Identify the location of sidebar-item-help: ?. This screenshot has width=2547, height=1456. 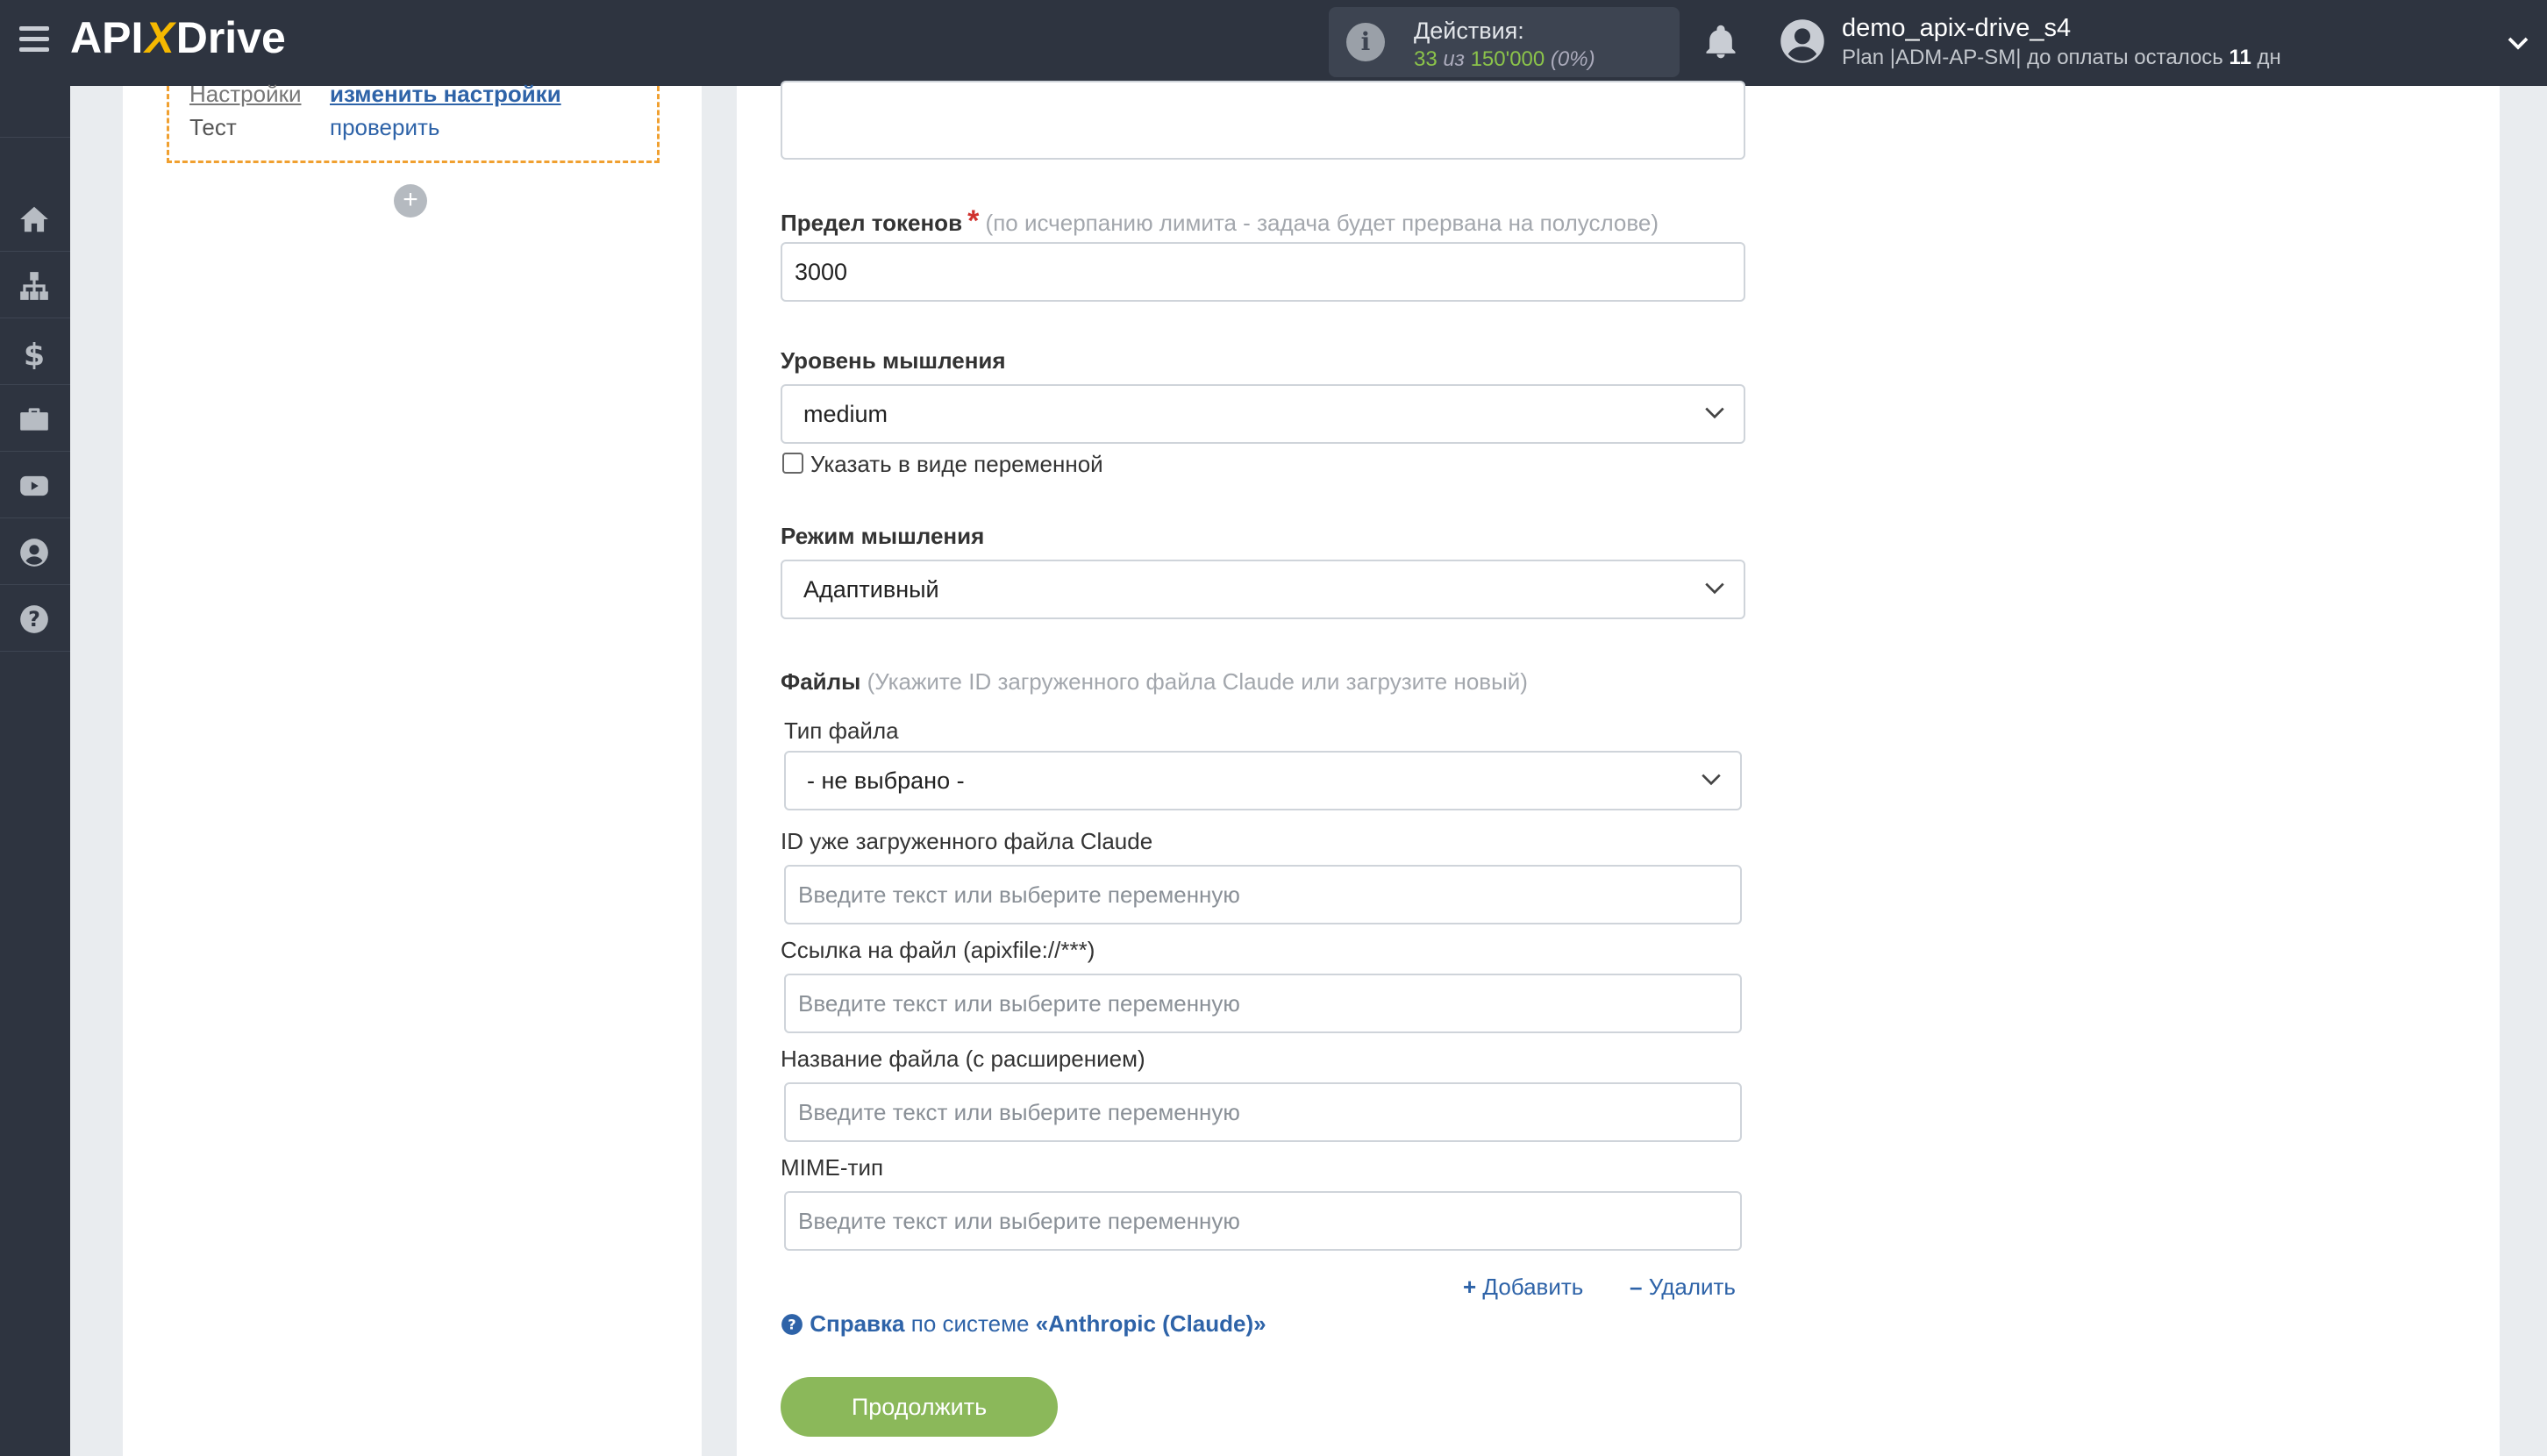
(35, 619).